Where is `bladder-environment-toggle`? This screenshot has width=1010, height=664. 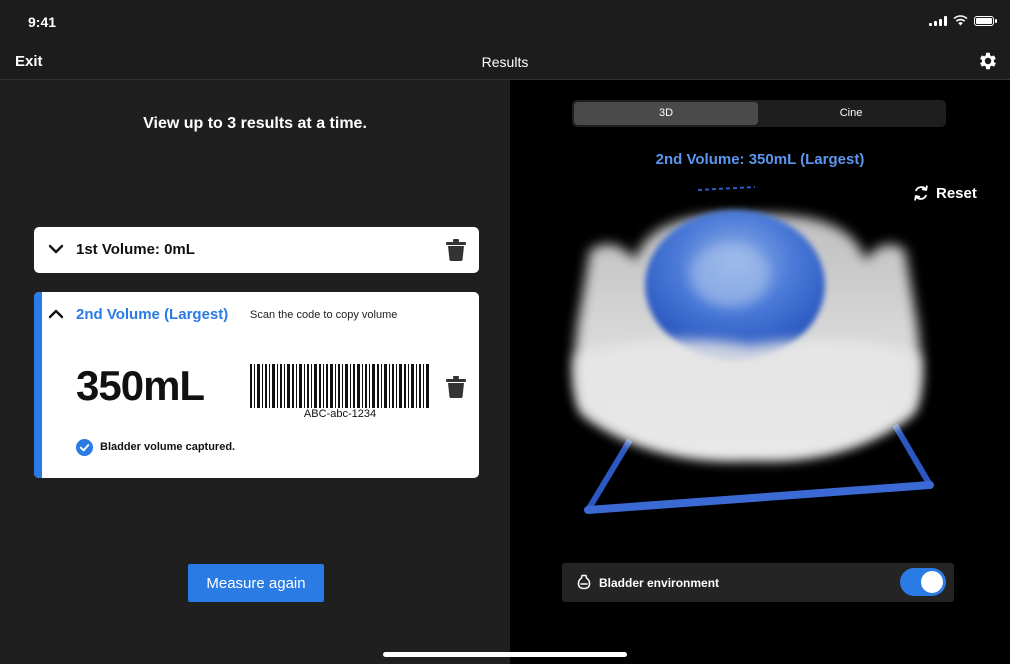 bladder-environment-toggle is located at coordinates (923, 582).